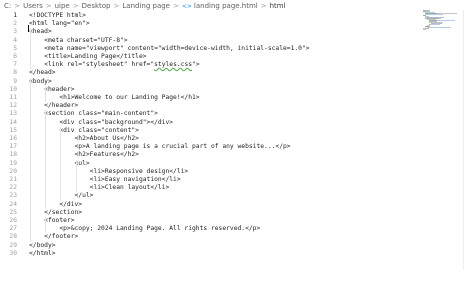  Describe the element at coordinates (210, 98) in the screenshot. I see `code-line: 11 <h1>Welcome to our Landing Page!</h1>` at that location.